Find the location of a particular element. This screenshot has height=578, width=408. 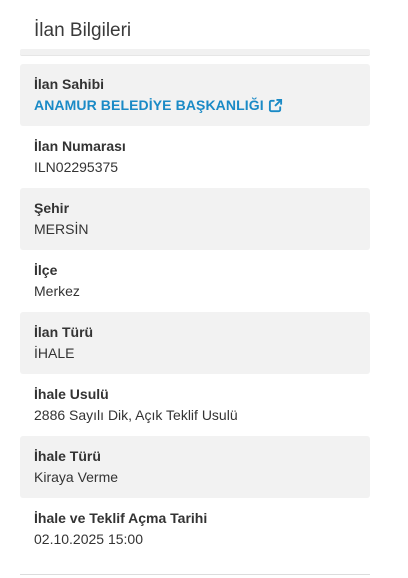

info-label: İlan Sahibi is located at coordinates (69, 84).